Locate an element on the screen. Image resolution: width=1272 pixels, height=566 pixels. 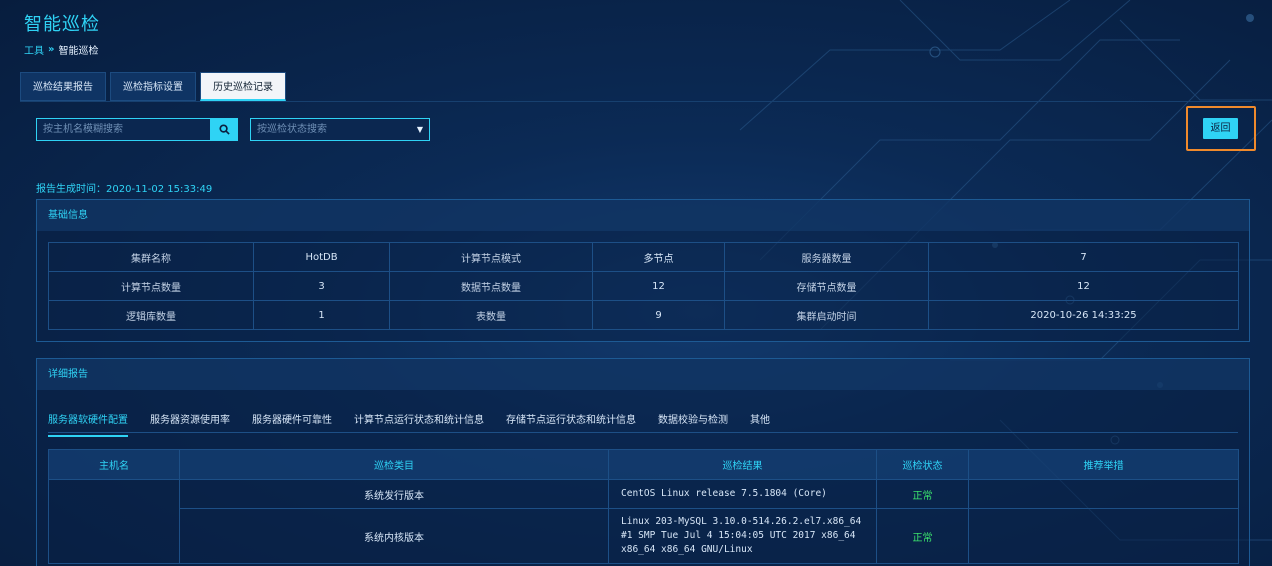
category-cell: 系统内核版本 is located at coordinates (394, 536).